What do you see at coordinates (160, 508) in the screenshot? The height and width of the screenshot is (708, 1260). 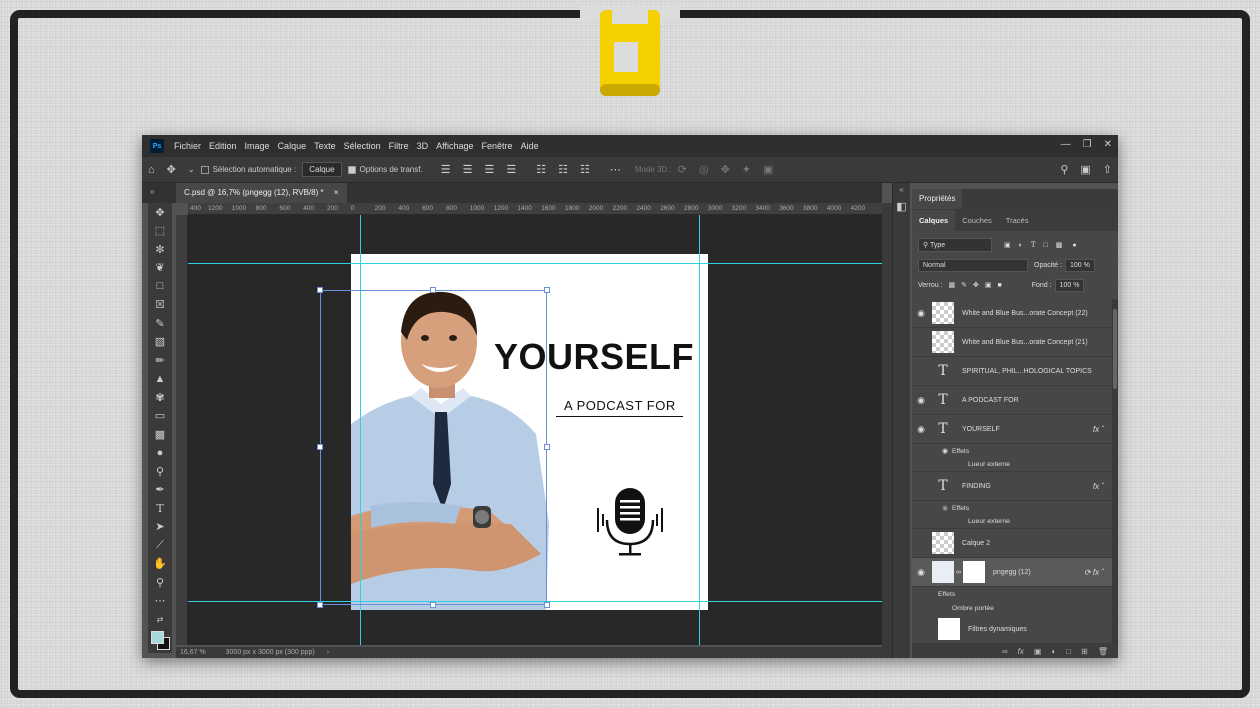 I see `type-icon: T` at bounding box center [160, 508].